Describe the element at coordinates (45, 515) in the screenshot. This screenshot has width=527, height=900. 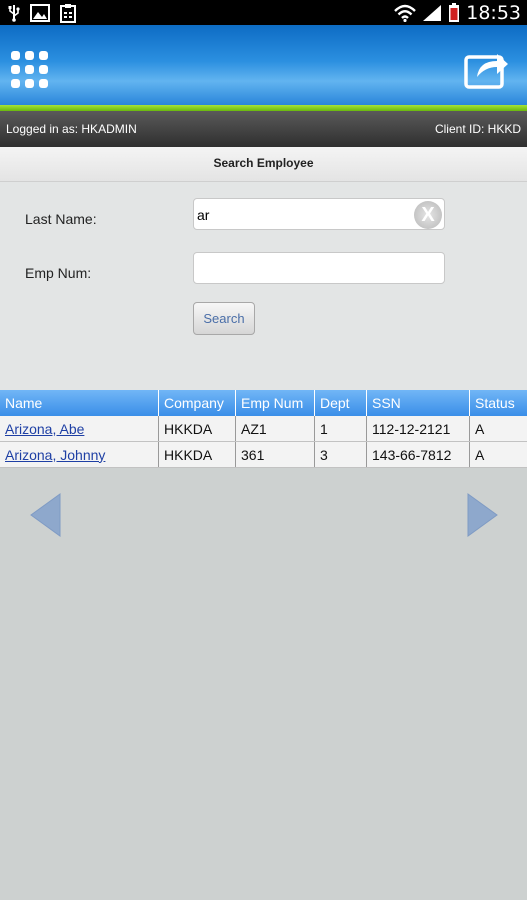
I see `arrow-left-icon` at that location.